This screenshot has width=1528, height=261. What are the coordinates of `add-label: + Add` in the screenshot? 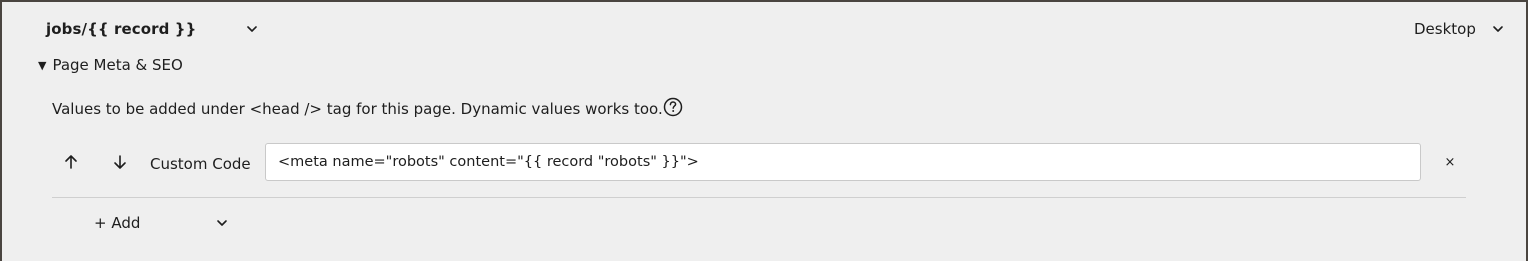 It's located at (117, 223).